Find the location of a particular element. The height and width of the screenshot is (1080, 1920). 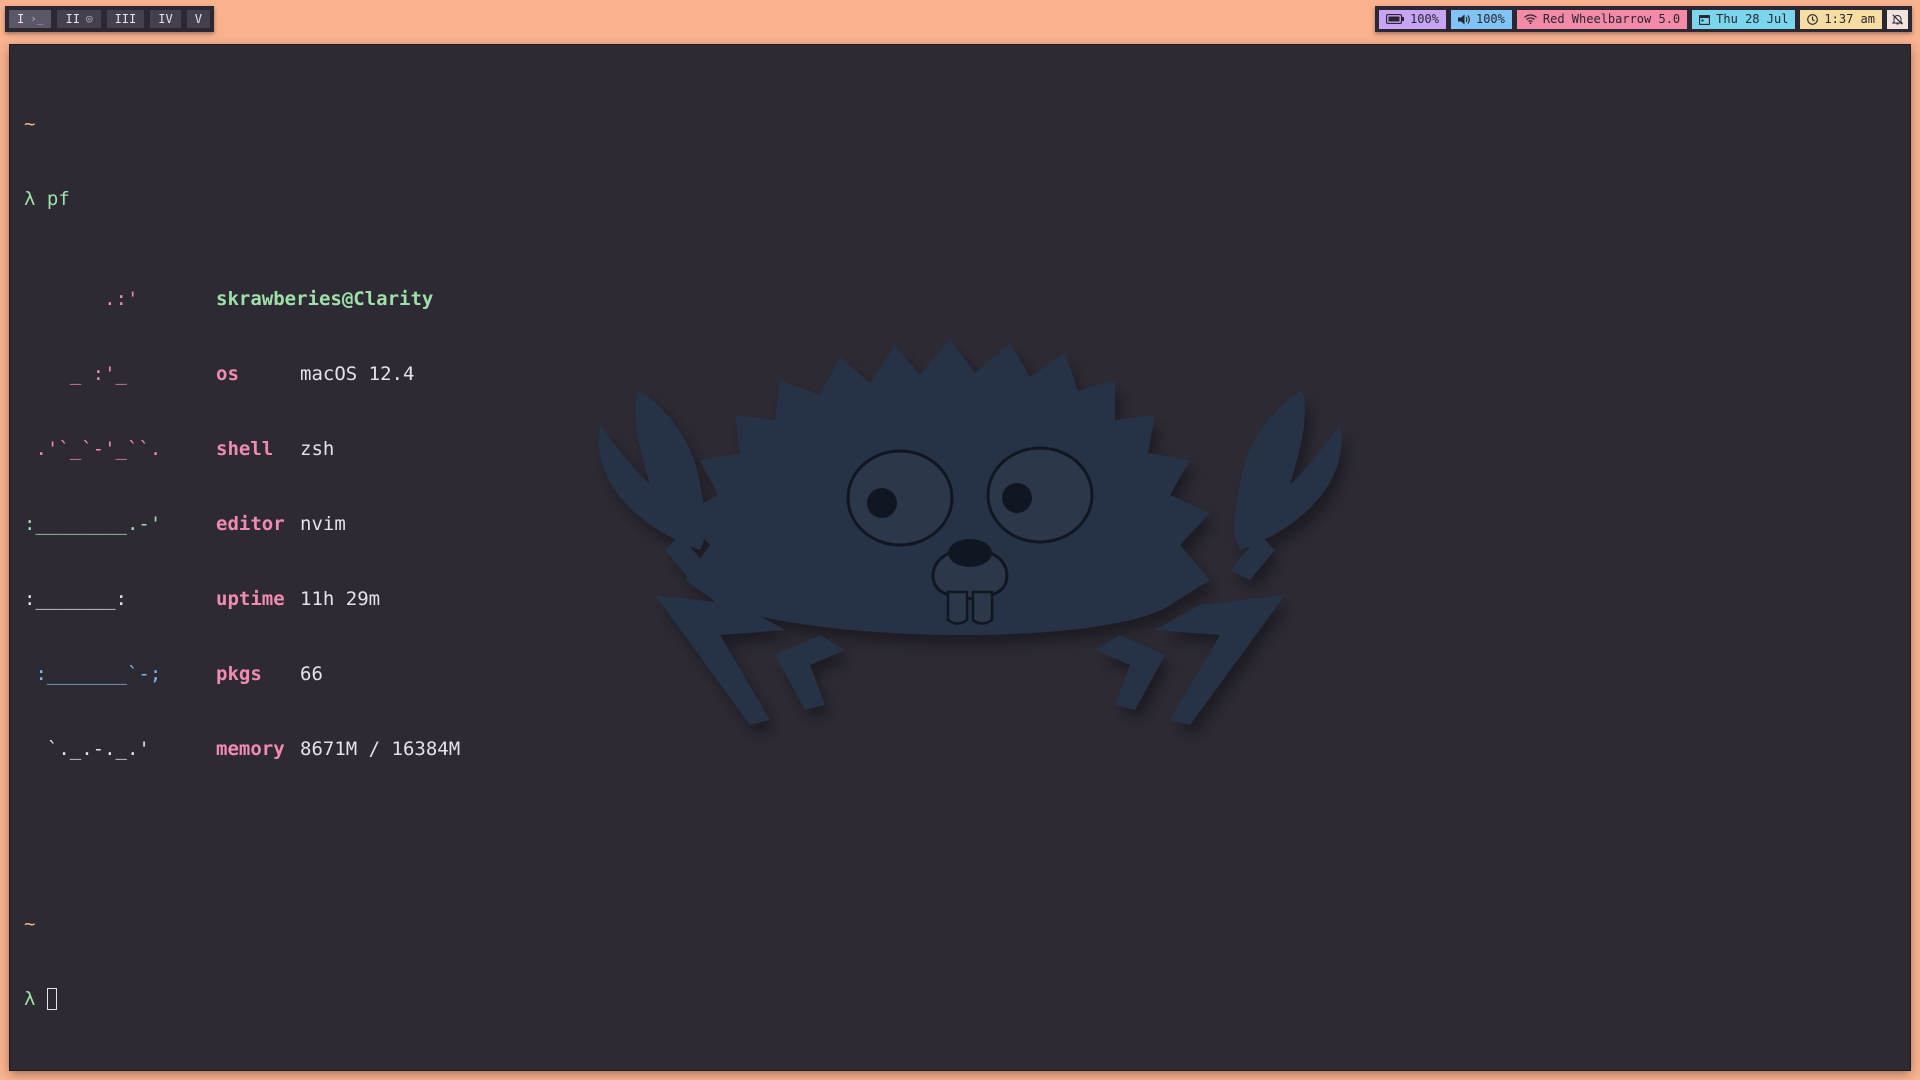

volume-icon is located at coordinates (1463, 19).